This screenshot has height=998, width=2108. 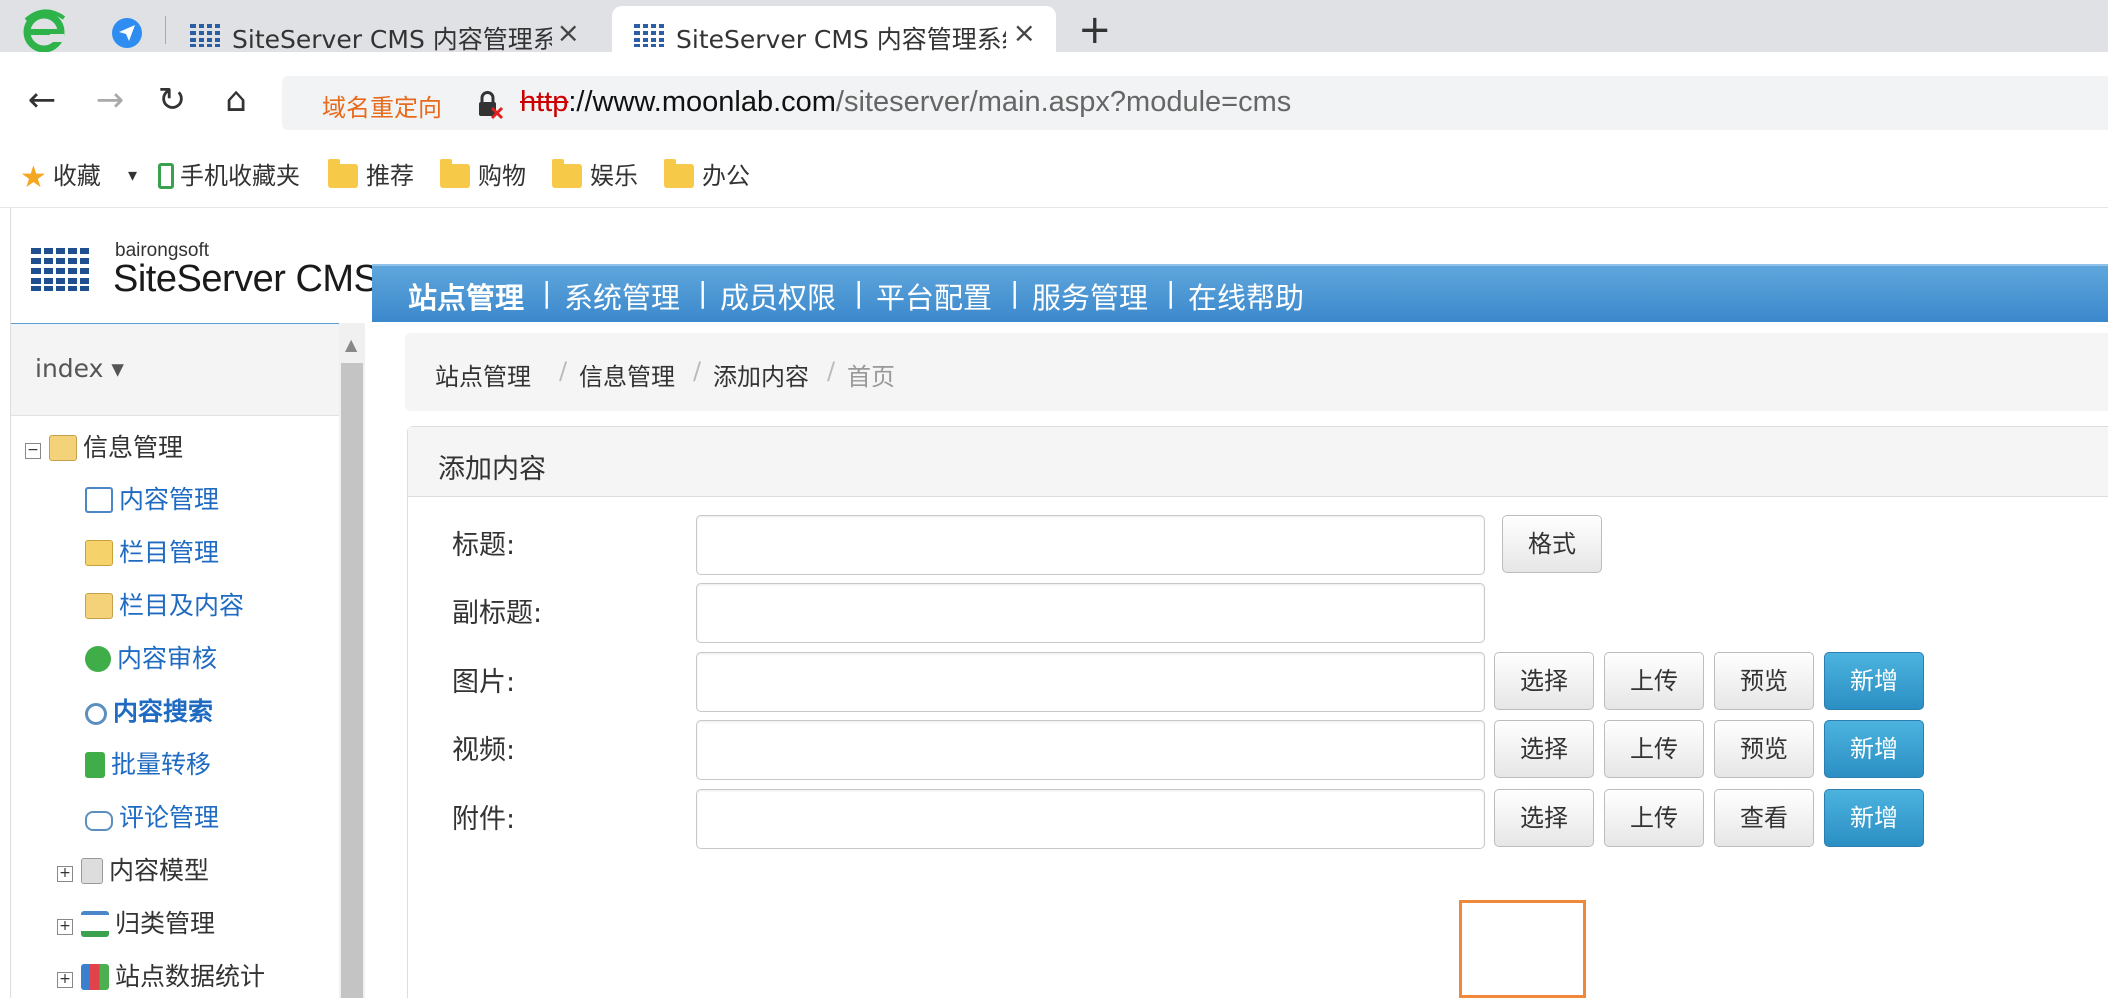 I want to click on video-select-button: 选择, so click(x=1544, y=749).